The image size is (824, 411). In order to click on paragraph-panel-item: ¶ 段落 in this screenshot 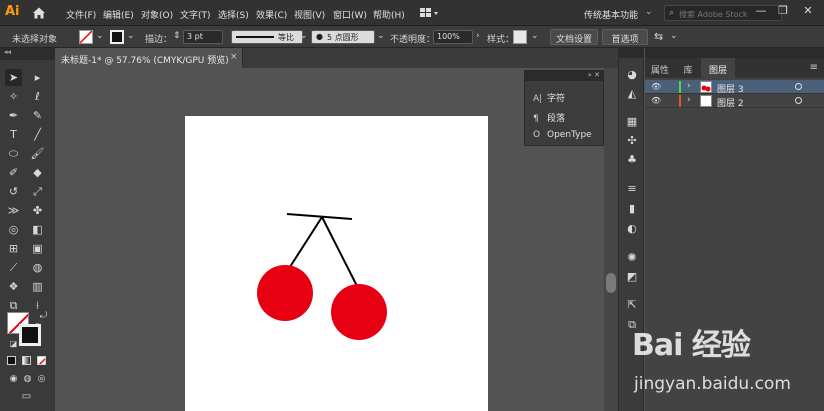, I will do `click(549, 117)`.